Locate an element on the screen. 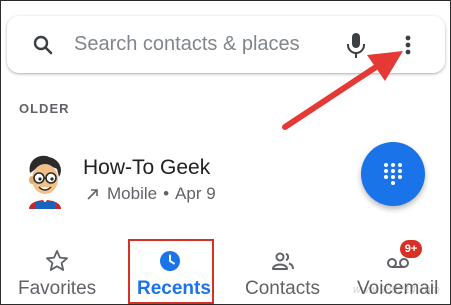 Image resolution: width=451 pixels, height=305 pixels. voicemail-badge: 9+ is located at coordinates (411, 249).